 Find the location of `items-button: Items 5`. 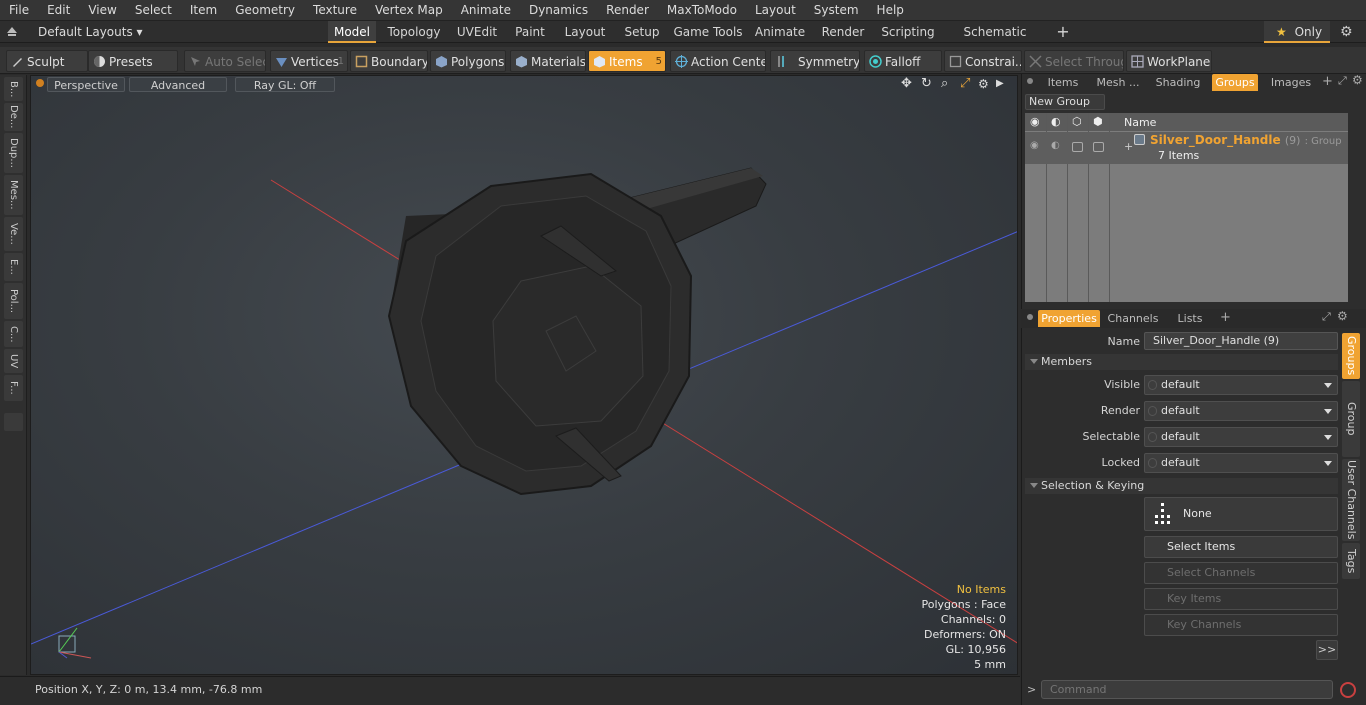

items-button: Items 5 is located at coordinates (627, 61).